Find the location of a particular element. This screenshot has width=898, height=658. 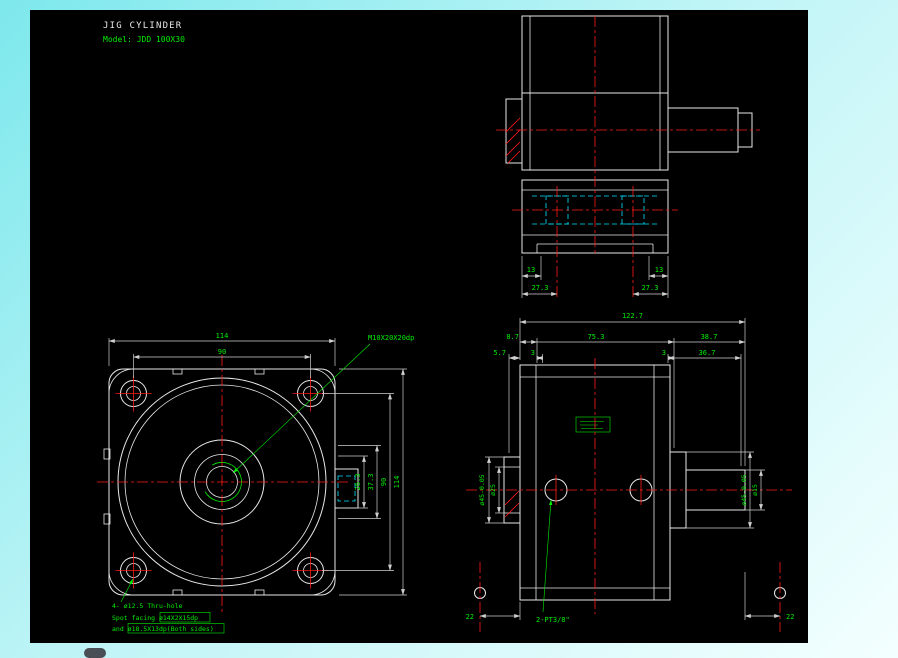

dim-27-right: 27.3 is located at coordinates (650, 288).